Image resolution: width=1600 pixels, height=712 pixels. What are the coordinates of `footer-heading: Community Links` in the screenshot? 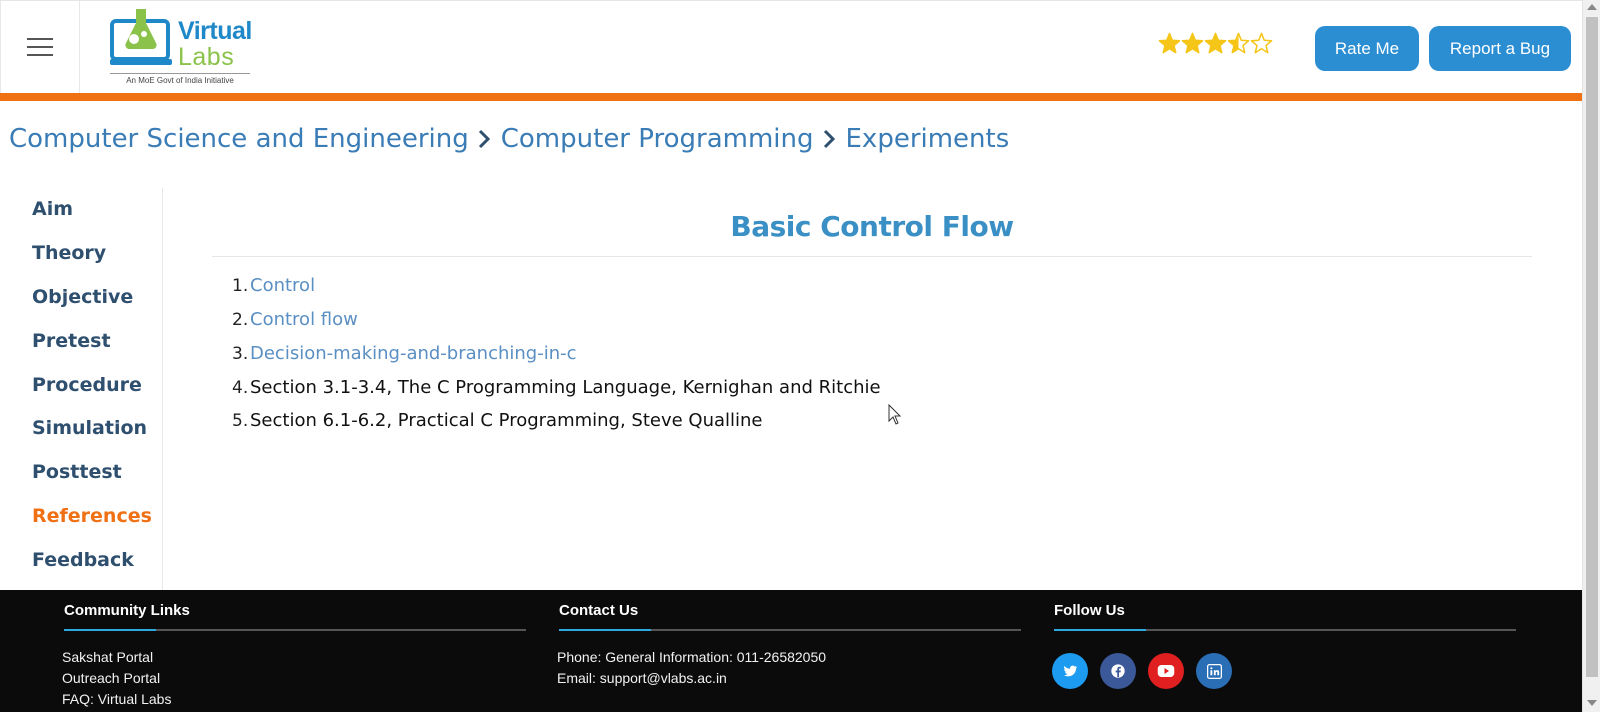 It's located at (127, 610).